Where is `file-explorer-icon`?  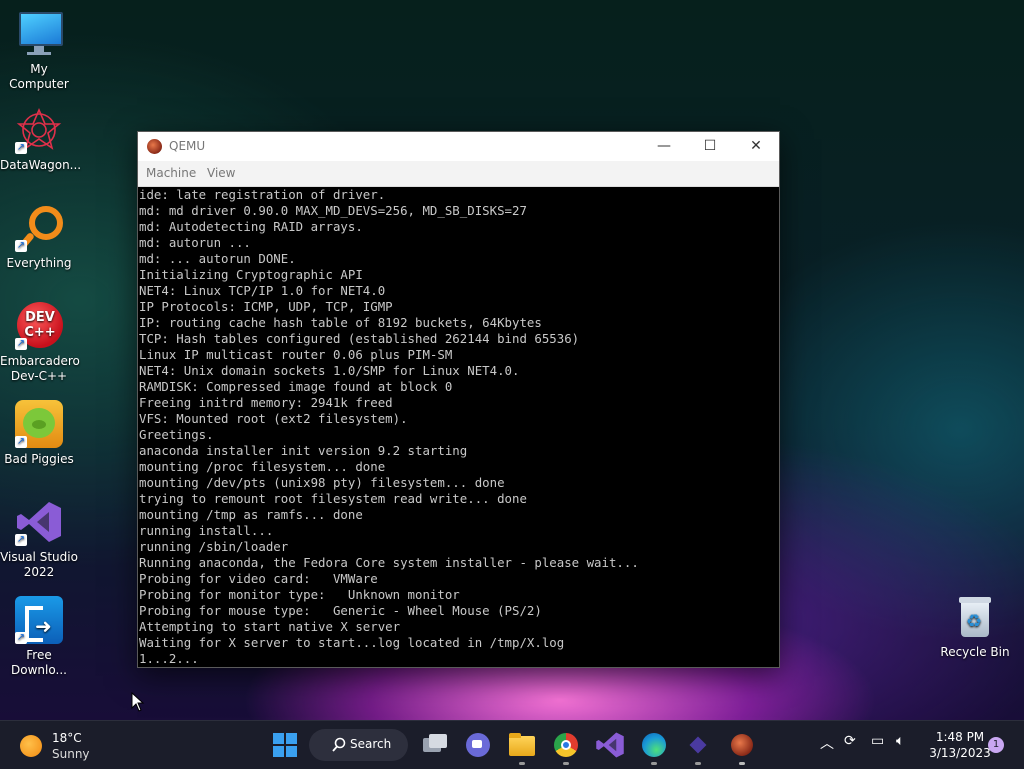
file-explorer-icon is located at coordinates (522, 746).